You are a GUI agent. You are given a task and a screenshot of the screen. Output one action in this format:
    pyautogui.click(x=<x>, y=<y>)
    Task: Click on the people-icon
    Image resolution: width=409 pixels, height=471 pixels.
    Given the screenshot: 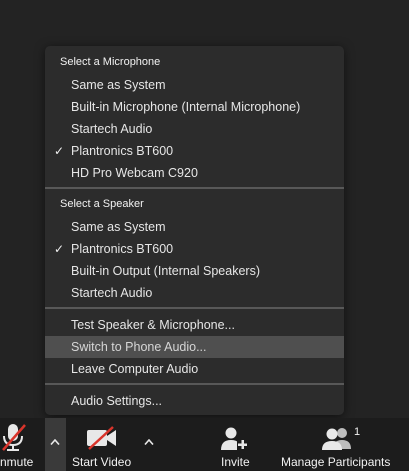 What is the action you would take?
    pyautogui.click(x=336, y=439)
    